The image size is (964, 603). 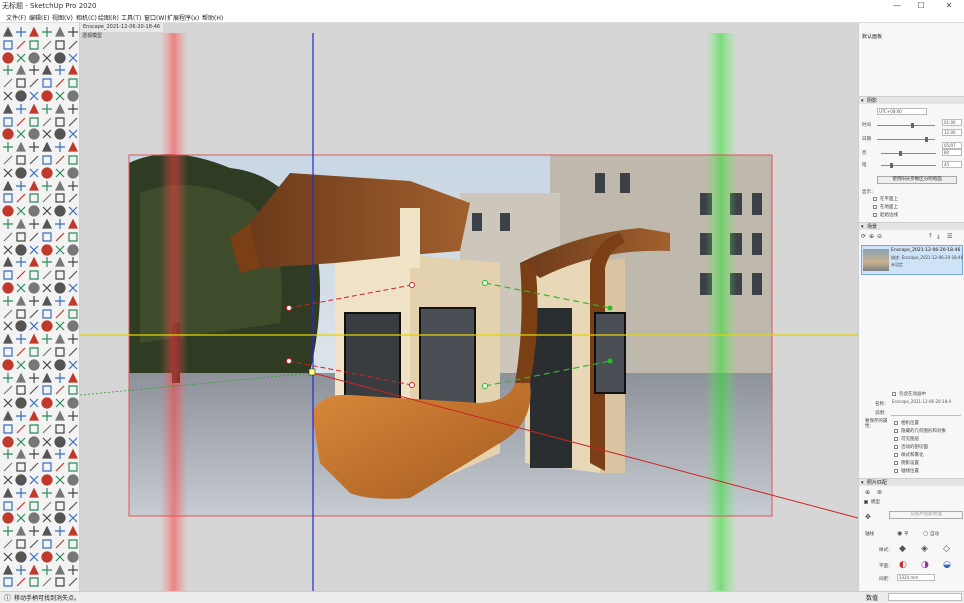 What do you see at coordinates (183, 17) in the screenshot?
I see `menu-extensions: 扩展程序(x)` at bounding box center [183, 17].